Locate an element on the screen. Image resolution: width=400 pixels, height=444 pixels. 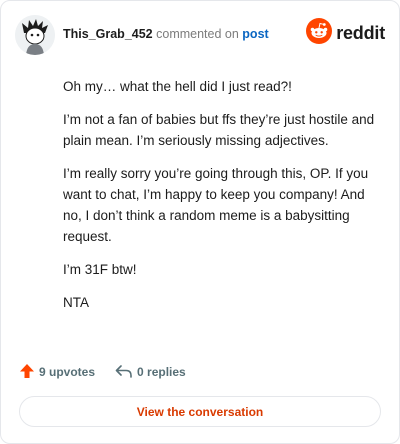
view-conversation-label: View the conversation is located at coordinates (200, 411).